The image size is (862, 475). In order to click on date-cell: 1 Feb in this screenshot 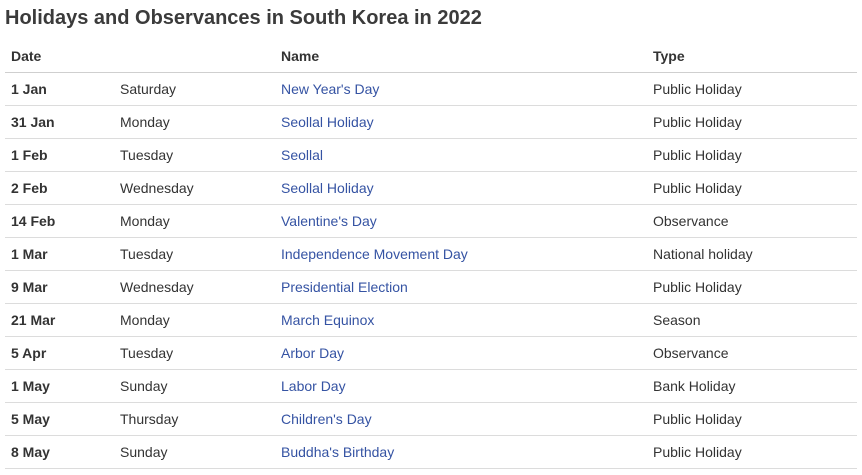, I will do `click(59, 155)`.